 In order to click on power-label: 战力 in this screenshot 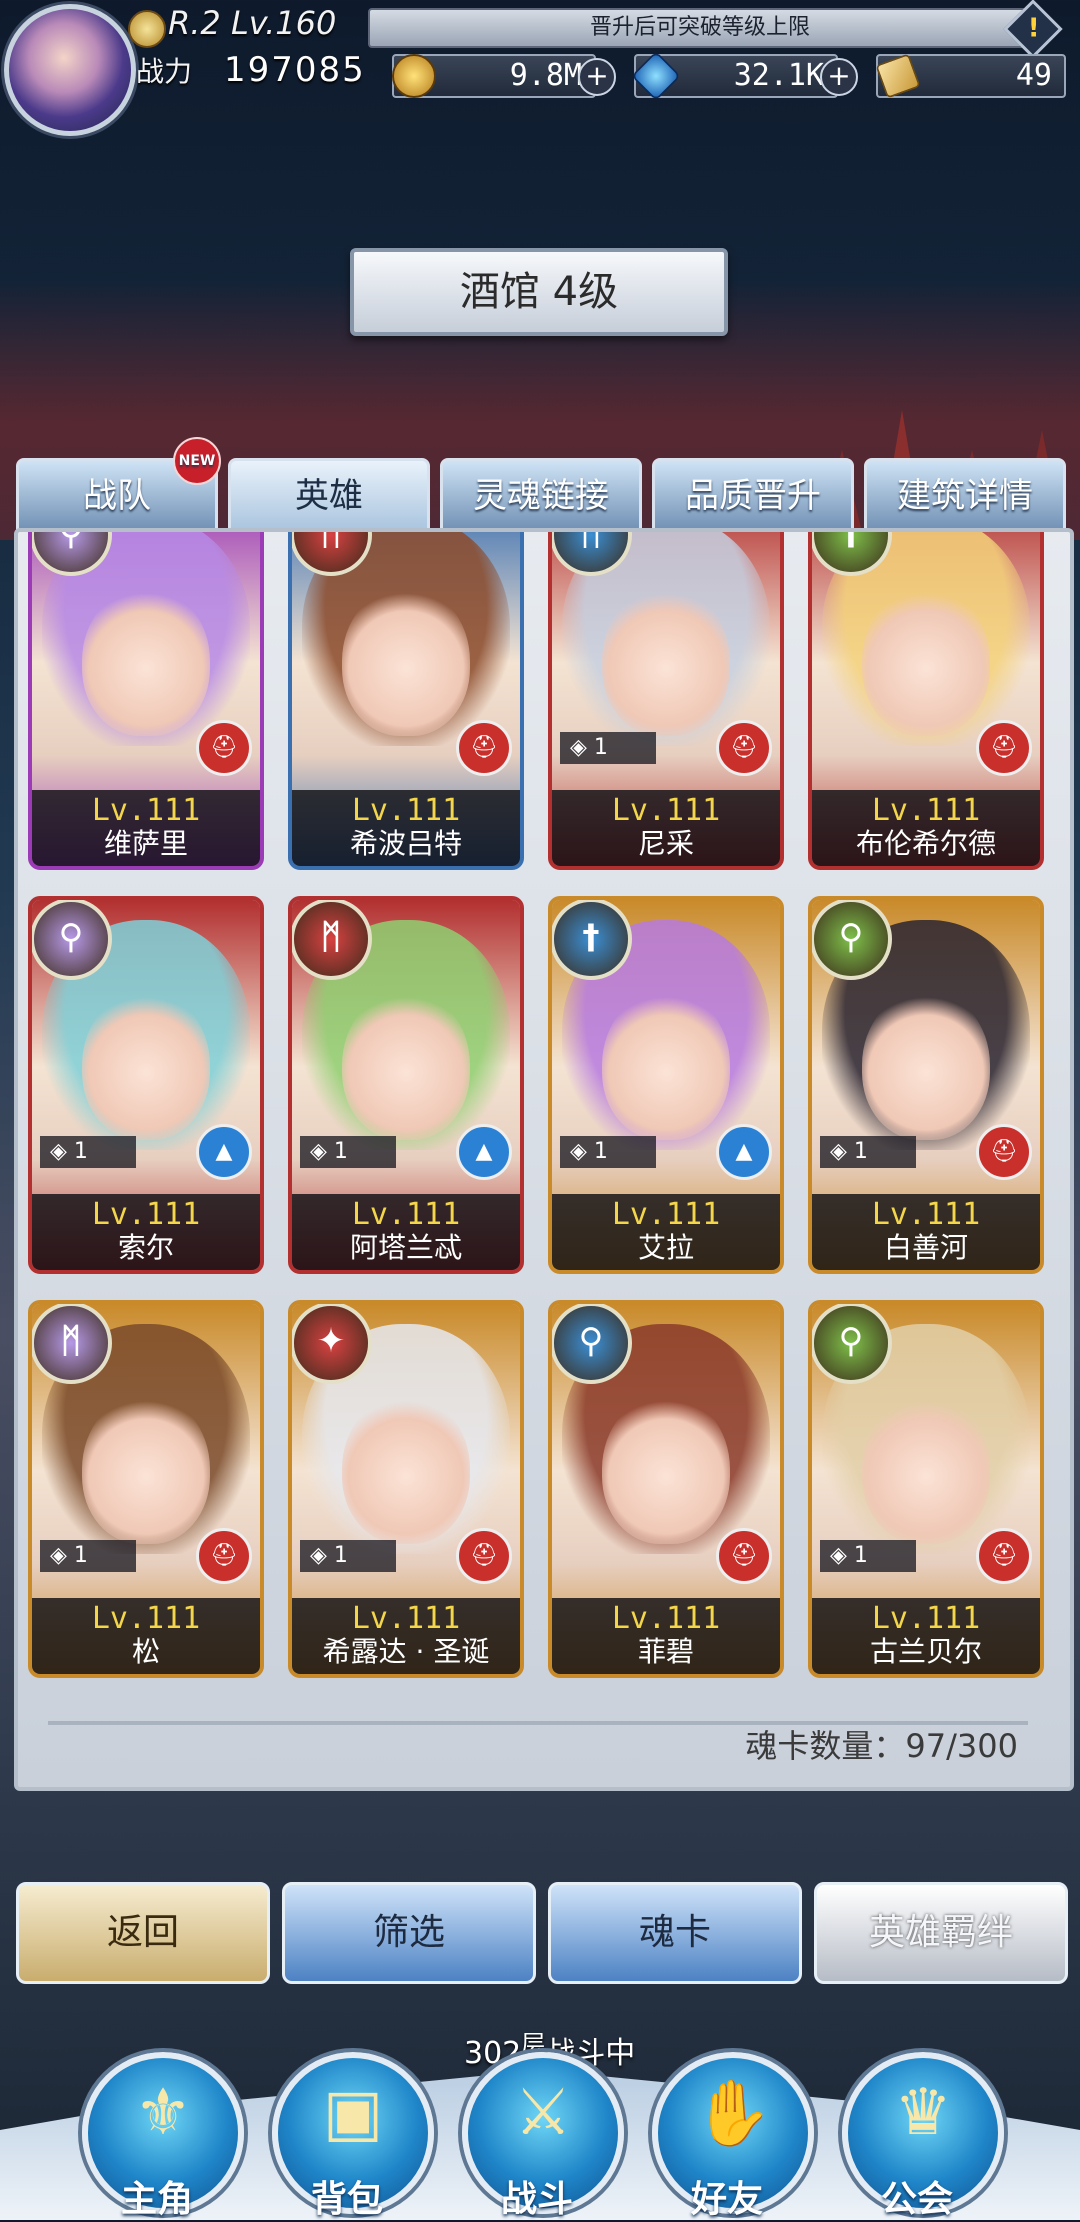, I will do `click(164, 71)`.